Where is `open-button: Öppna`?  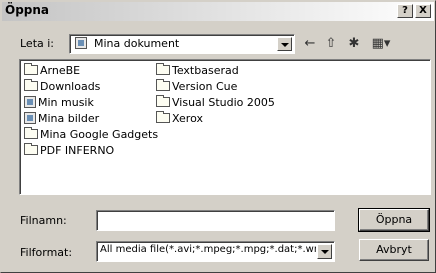
open-button: Öppna is located at coordinates (394, 220).